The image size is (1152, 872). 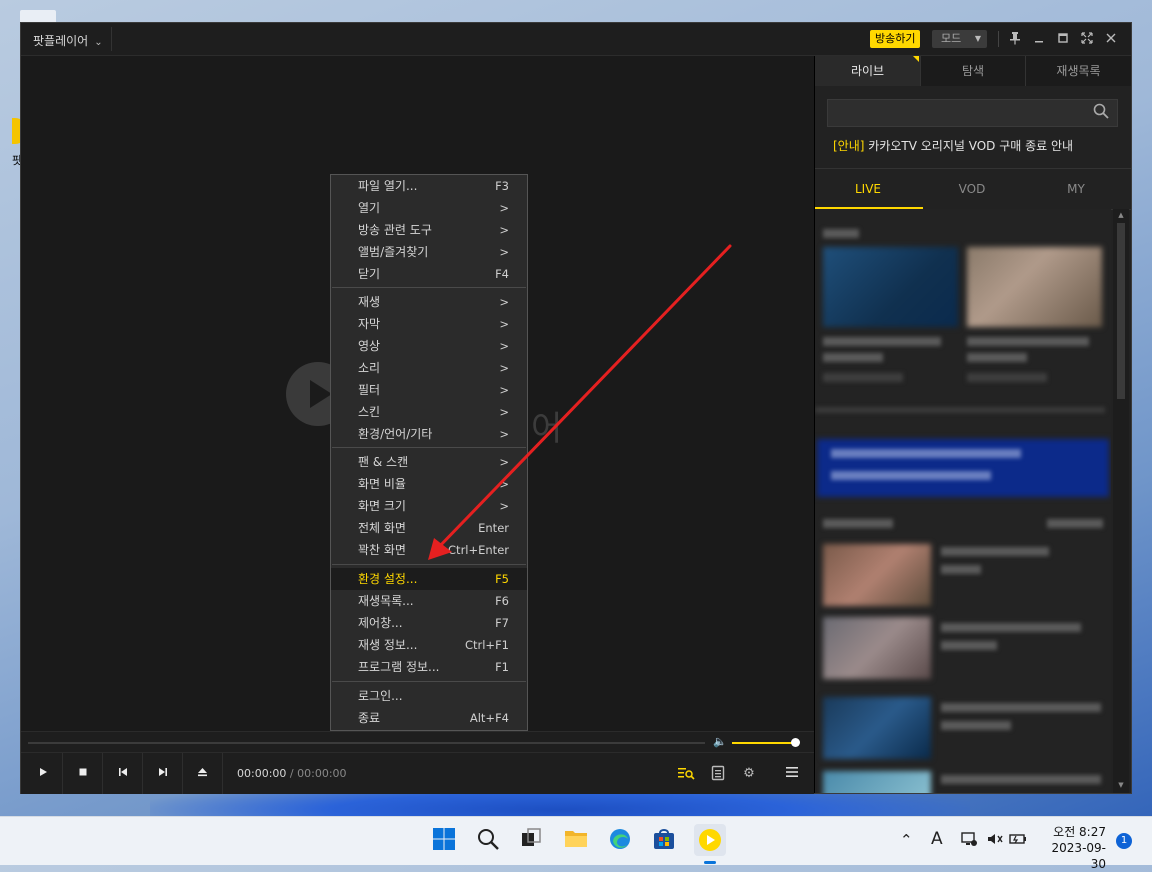 What do you see at coordinates (366, 743) in the screenshot?
I see `seek-bar` at bounding box center [366, 743].